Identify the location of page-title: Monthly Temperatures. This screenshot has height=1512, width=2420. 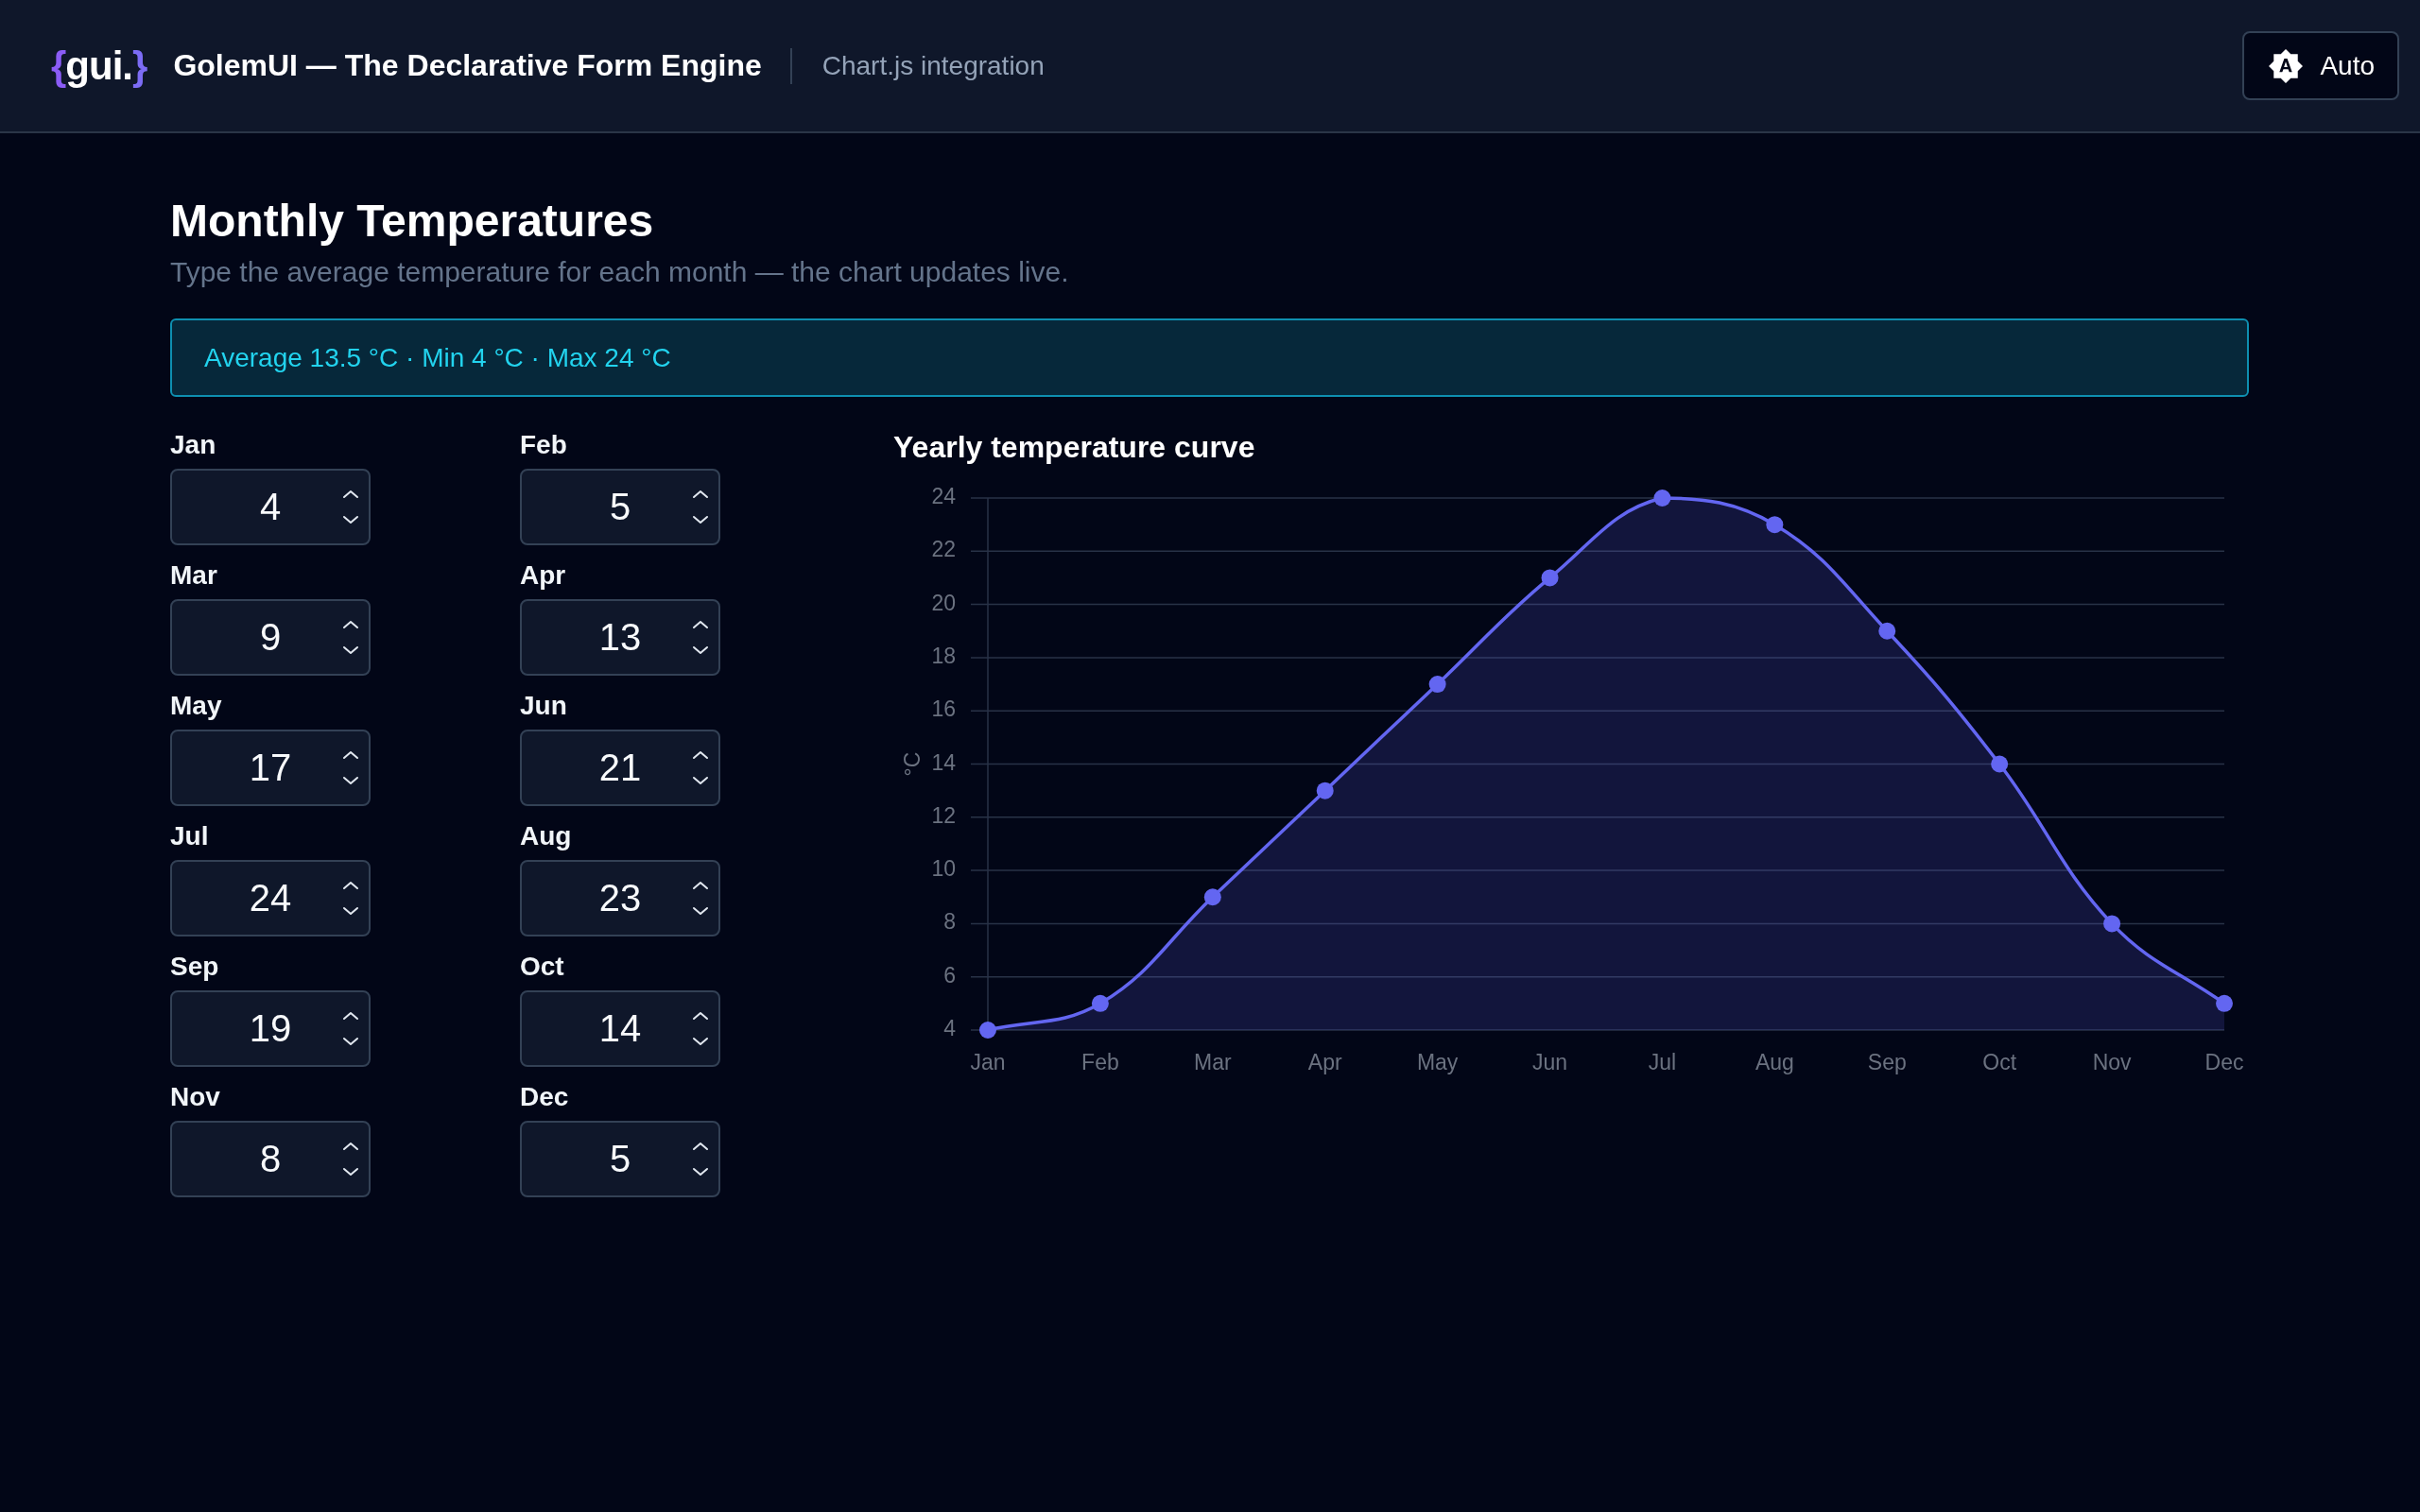
(412, 221).